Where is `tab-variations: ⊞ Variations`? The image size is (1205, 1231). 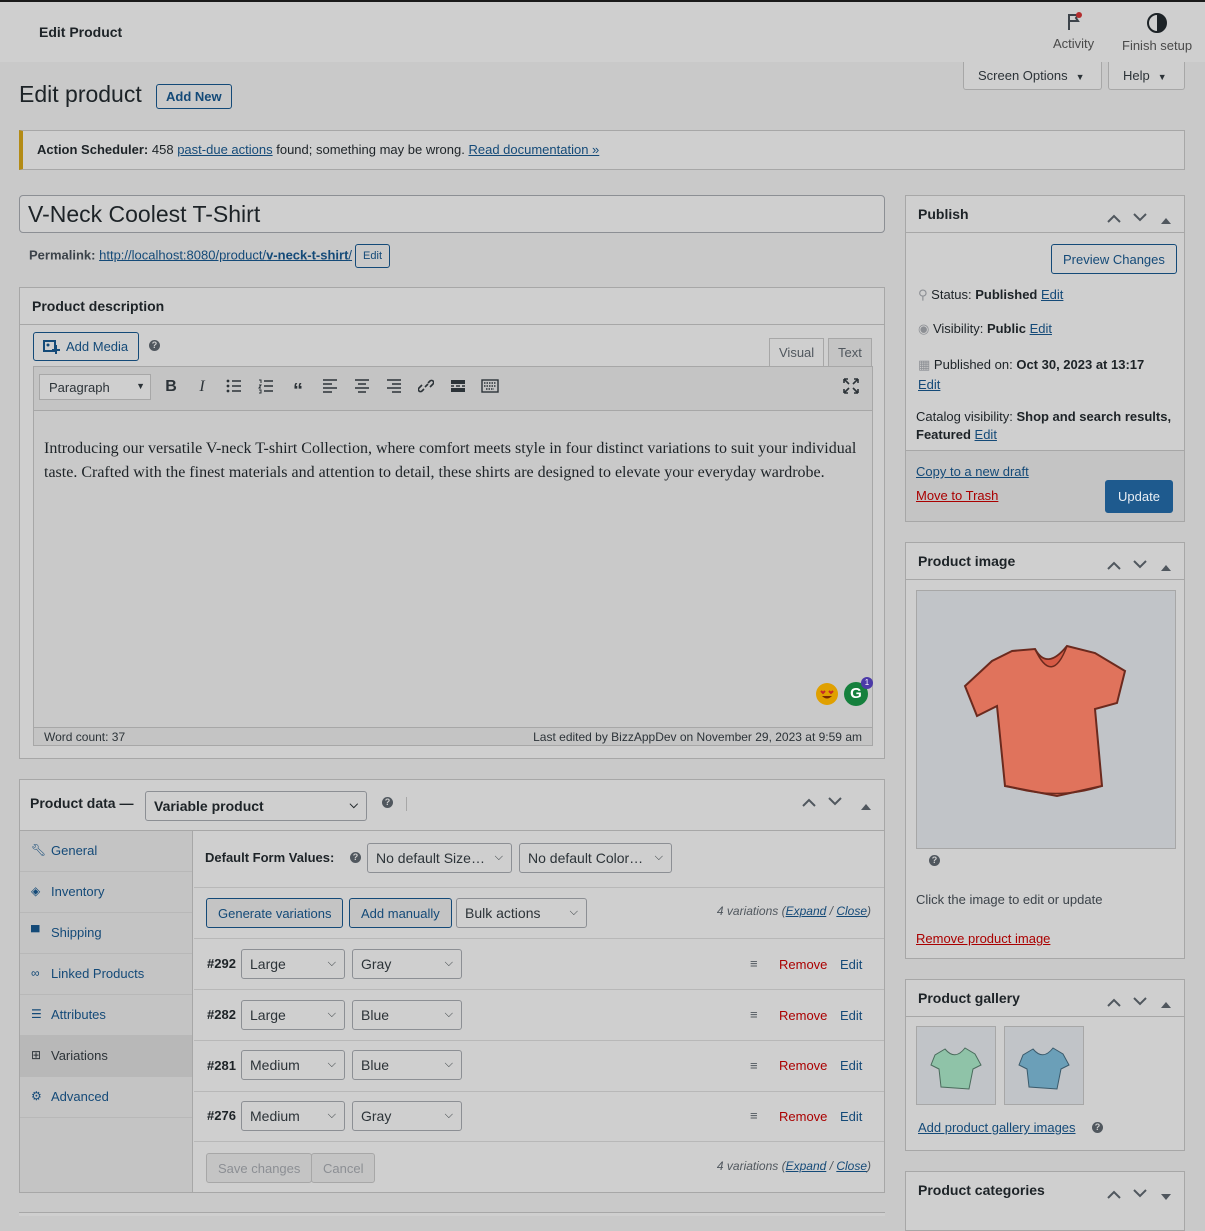
tab-variations: ⊞ Variations is located at coordinates (106, 1056).